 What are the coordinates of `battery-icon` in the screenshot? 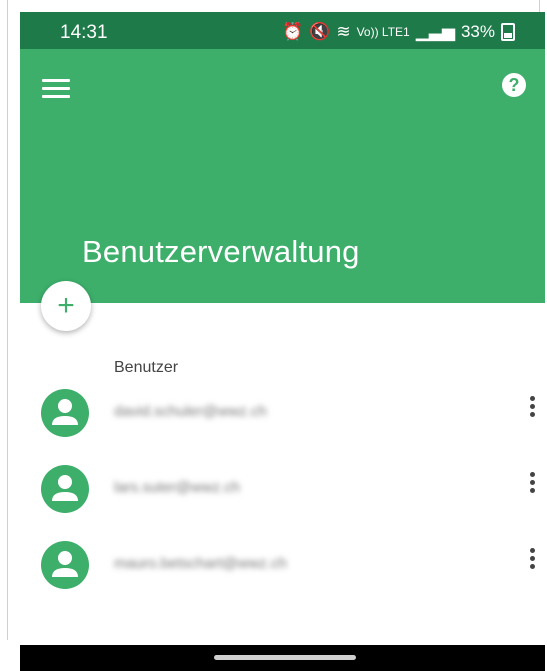 It's located at (508, 32).